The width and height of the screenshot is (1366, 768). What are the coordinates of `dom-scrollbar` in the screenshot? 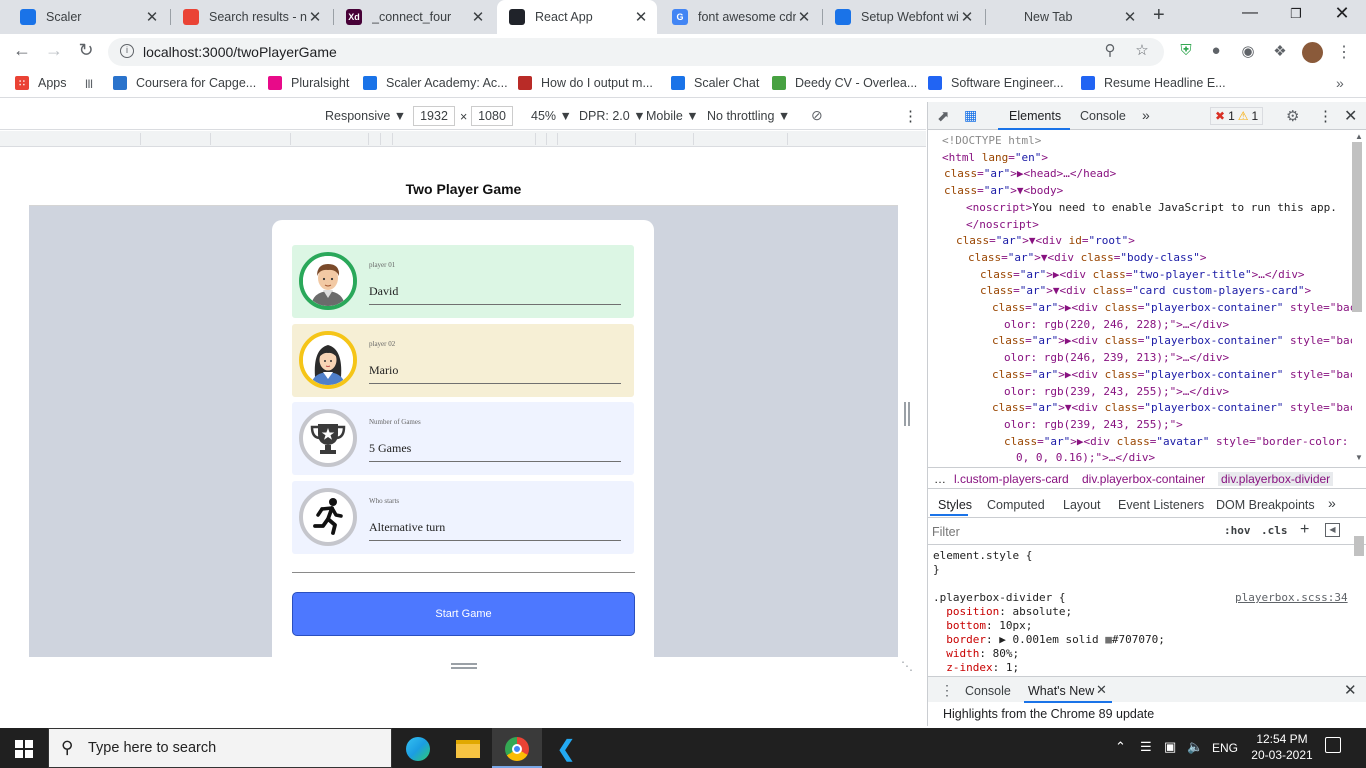 It's located at (1357, 227).